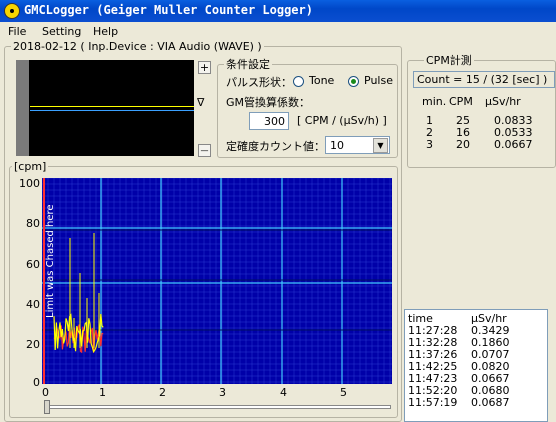 This screenshot has width=556, height=422. I want to click on radiation-icon, so click(12, 11).